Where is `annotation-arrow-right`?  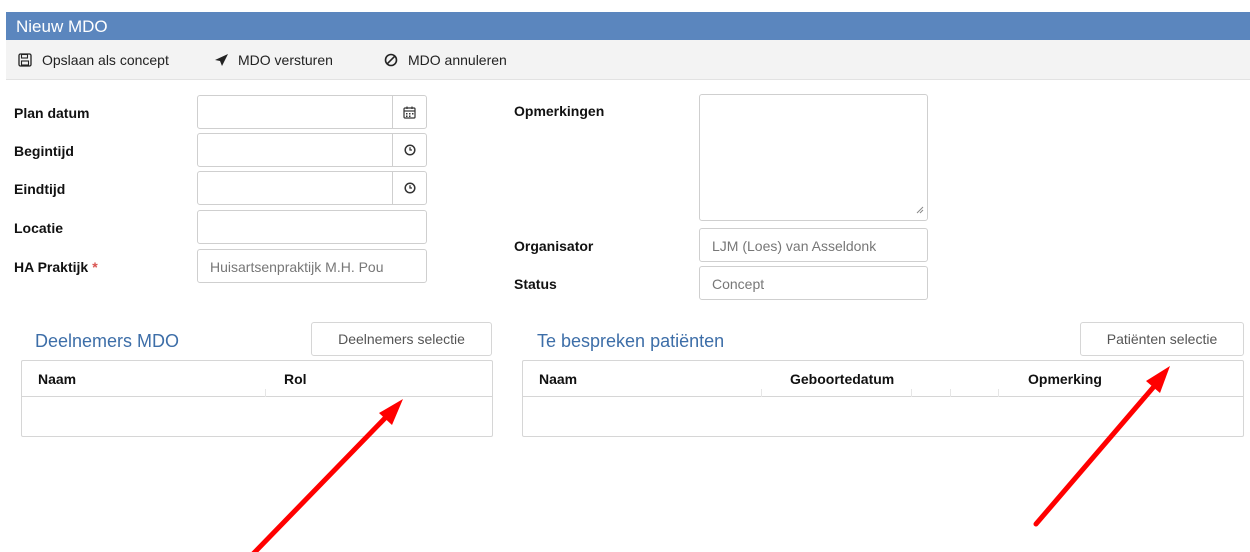
annotation-arrow-right is located at coordinates (1101, 446).